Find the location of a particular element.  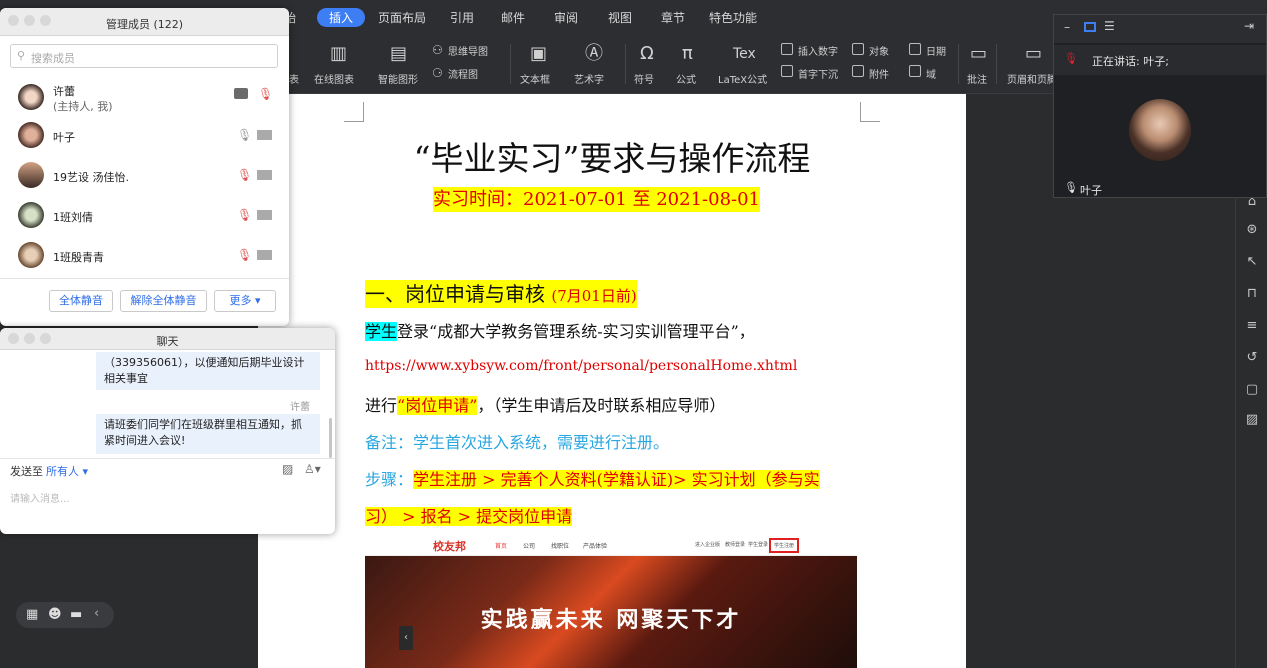

internship-time: 实习时间：2021-07-01 至 2021-08-01 is located at coordinates (597, 198).